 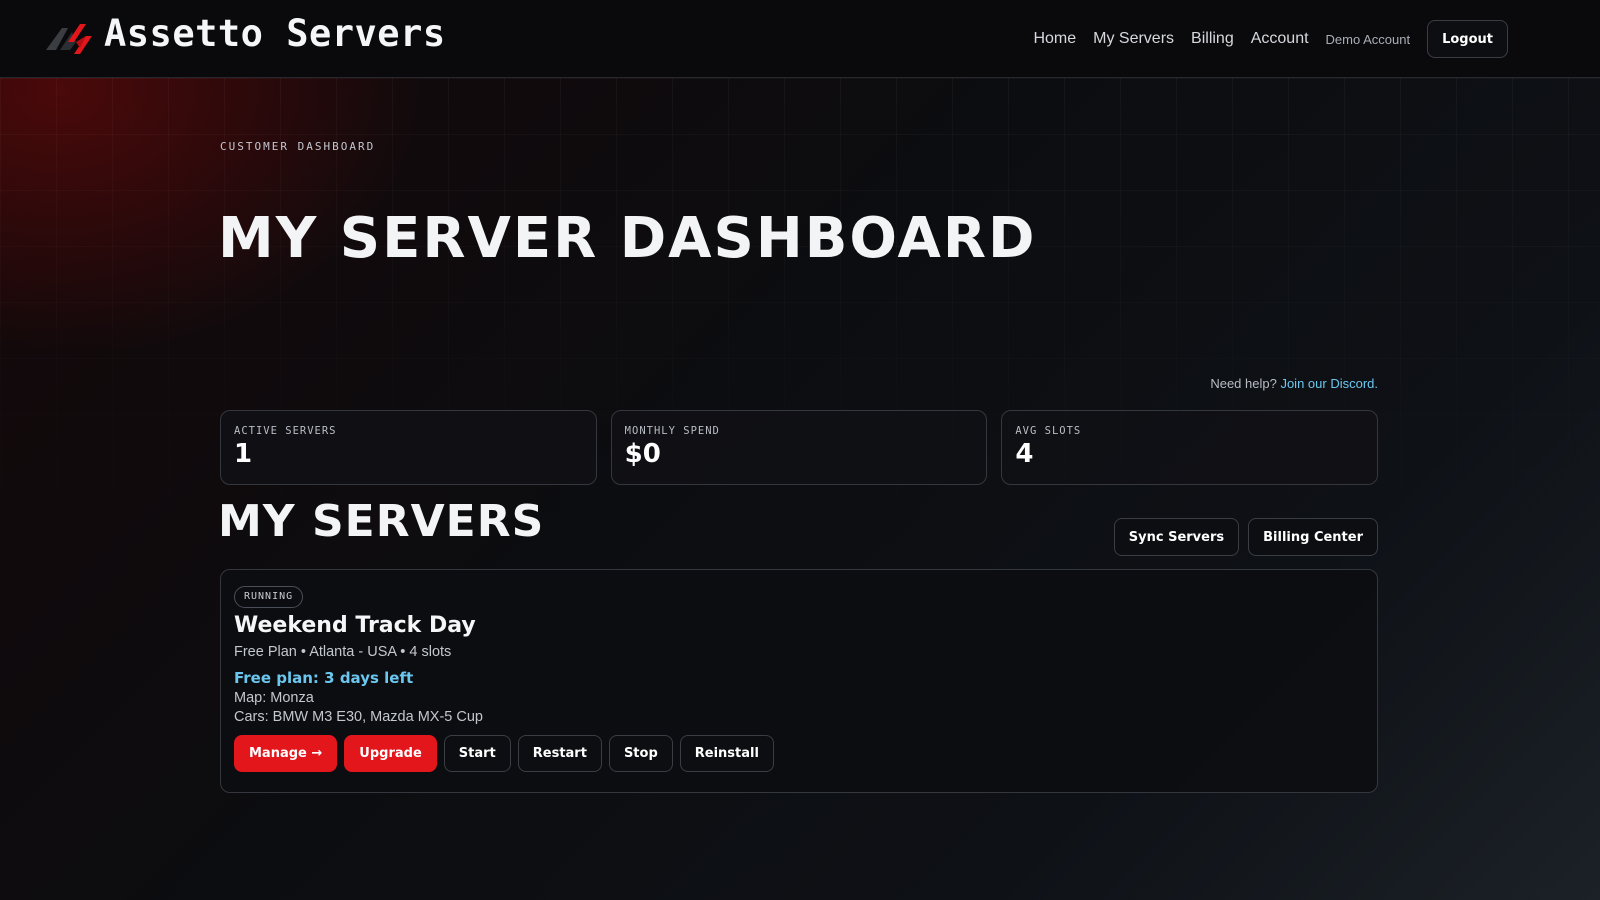 What do you see at coordinates (1133, 39) in the screenshot?
I see `nav-my-servers: My Servers` at bounding box center [1133, 39].